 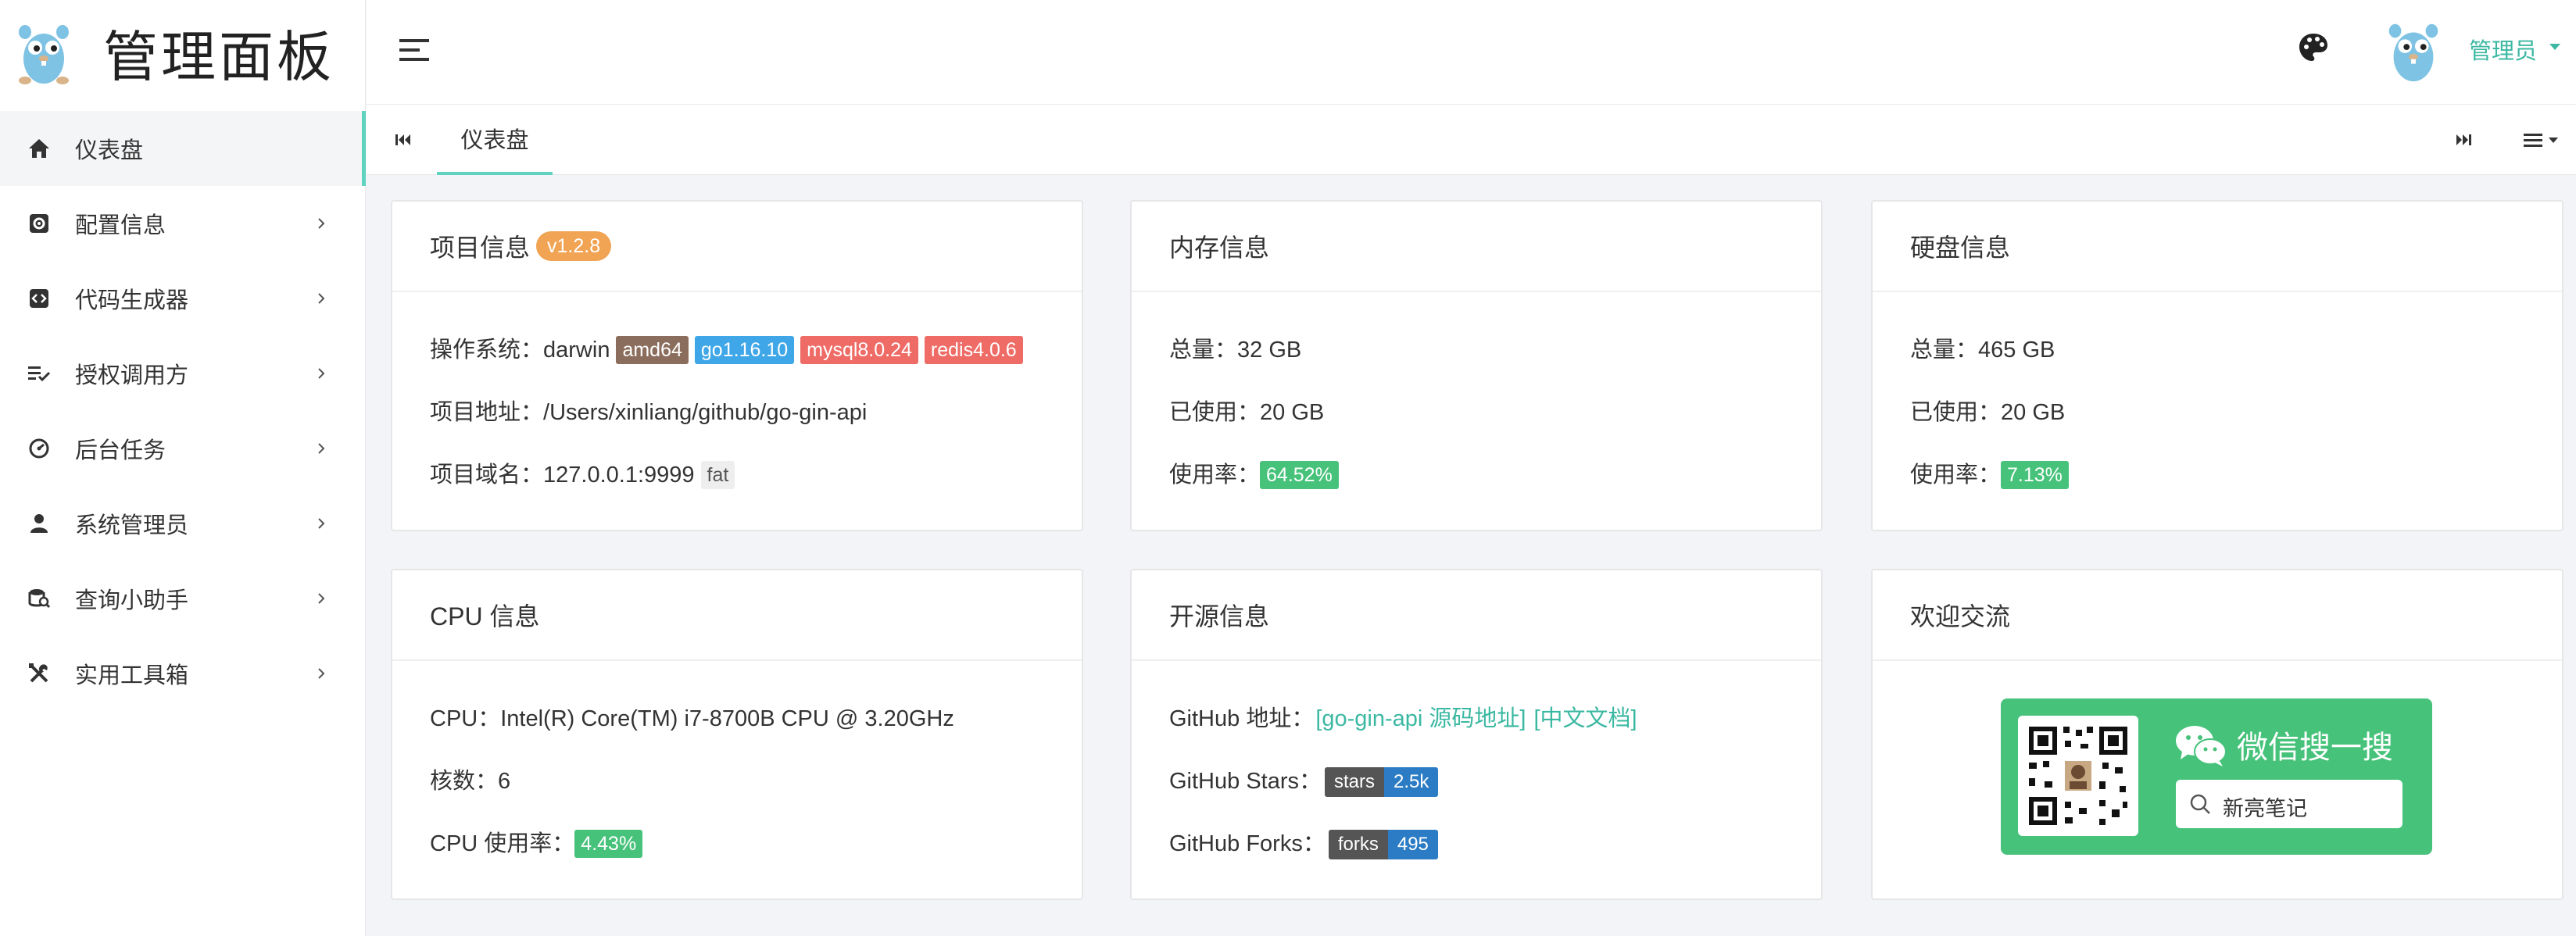 I want to click on avatar, so click(x=2413, y=50).